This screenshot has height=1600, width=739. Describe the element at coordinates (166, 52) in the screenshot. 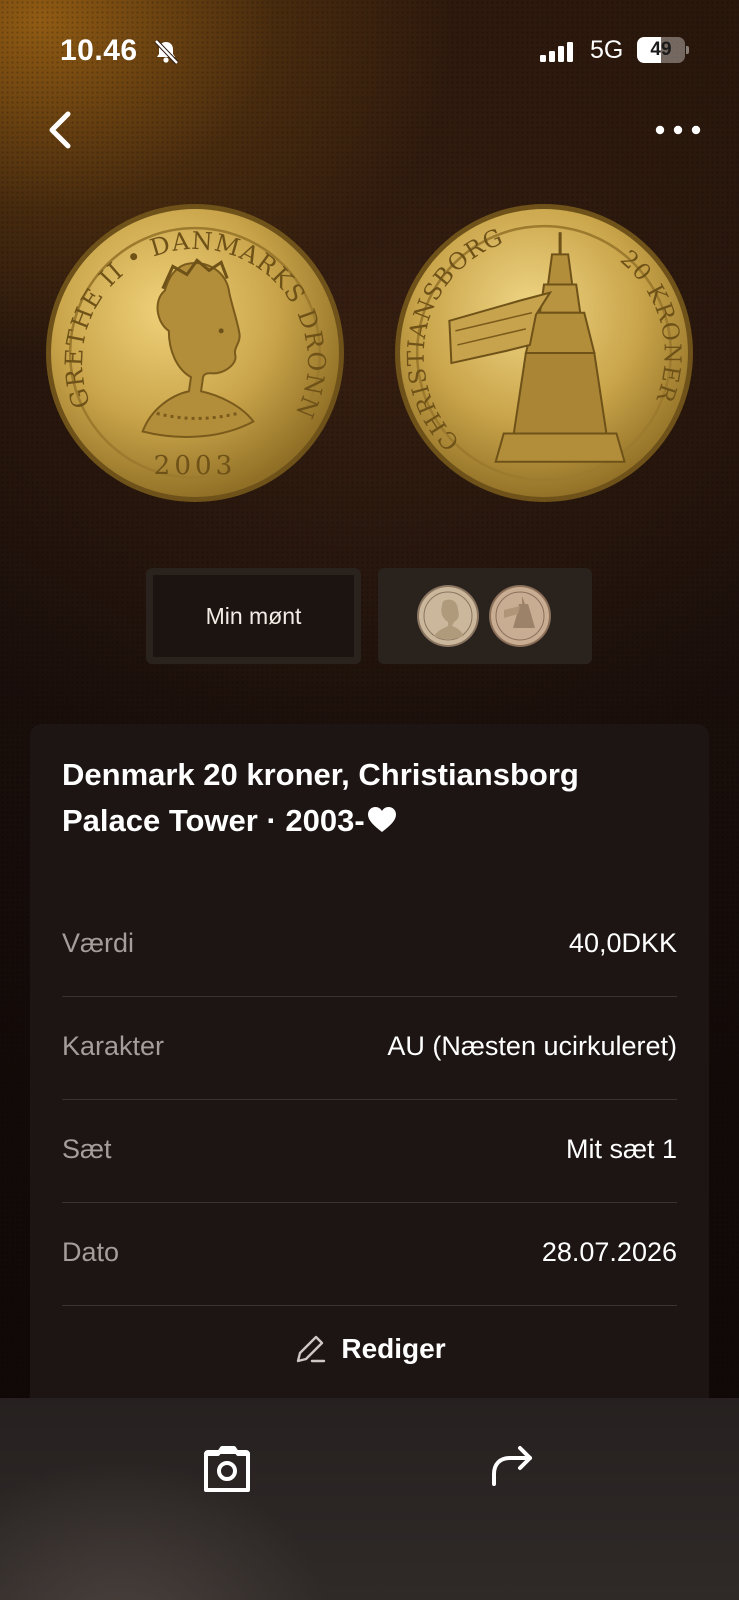

I see `bell-muted-icon` at that location.